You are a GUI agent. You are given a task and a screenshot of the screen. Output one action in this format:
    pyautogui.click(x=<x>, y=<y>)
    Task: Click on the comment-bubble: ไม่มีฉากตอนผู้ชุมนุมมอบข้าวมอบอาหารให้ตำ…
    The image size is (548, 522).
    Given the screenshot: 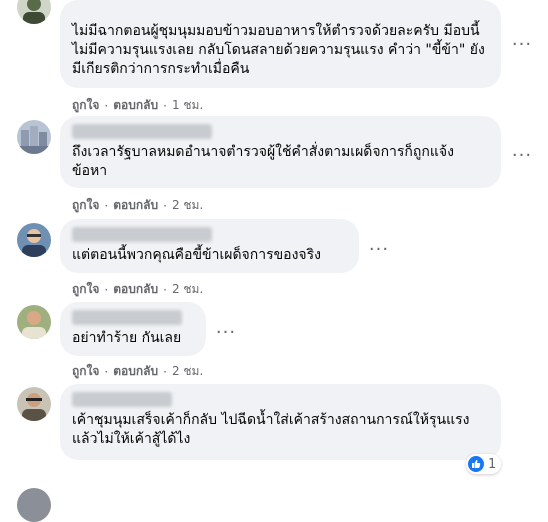 What is the action you would take?
    pyautogui.click(x=280, y=44)
    